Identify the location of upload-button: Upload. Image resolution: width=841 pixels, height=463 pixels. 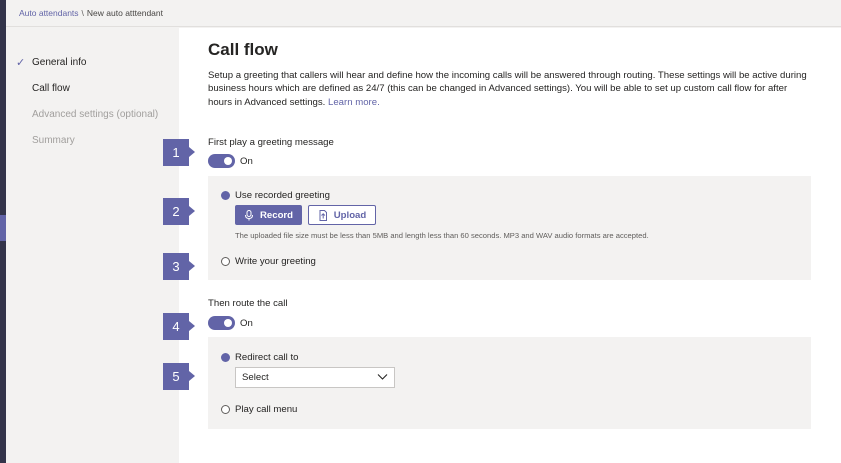
(342, 215).